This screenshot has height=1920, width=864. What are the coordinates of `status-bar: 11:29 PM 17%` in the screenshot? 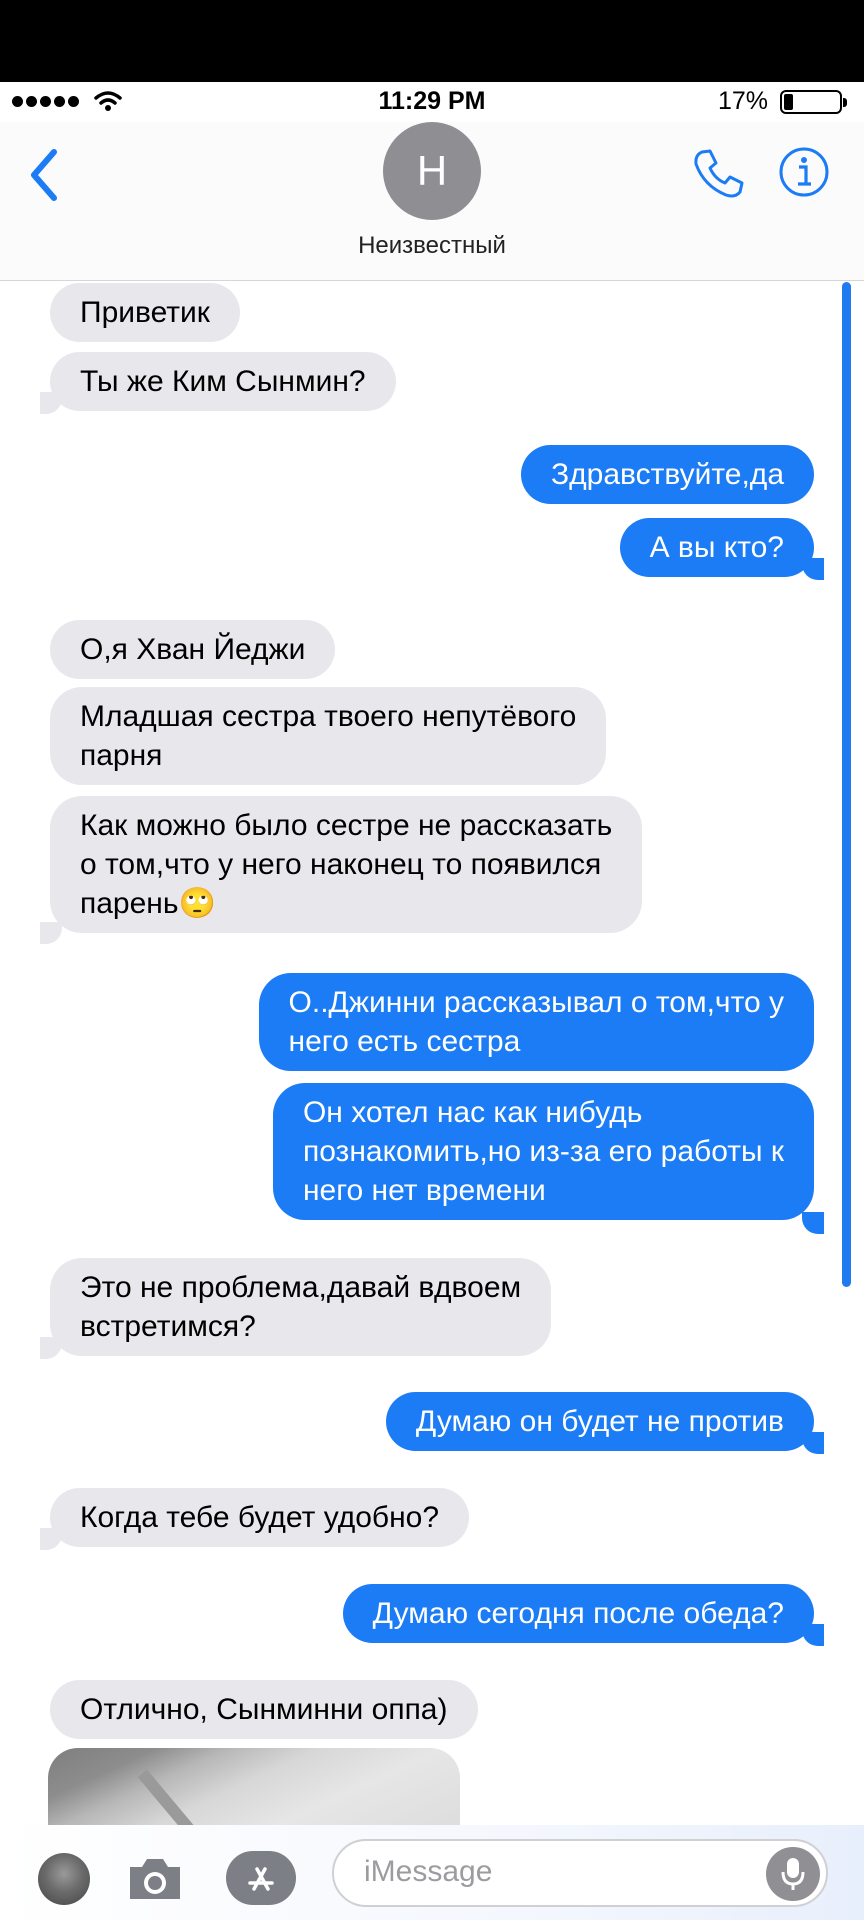 It's located at (432, 102).